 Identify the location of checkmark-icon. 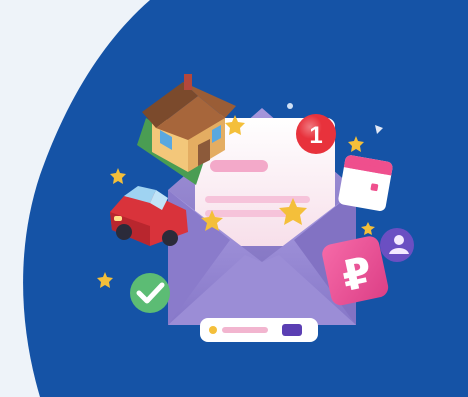
(150, 293).